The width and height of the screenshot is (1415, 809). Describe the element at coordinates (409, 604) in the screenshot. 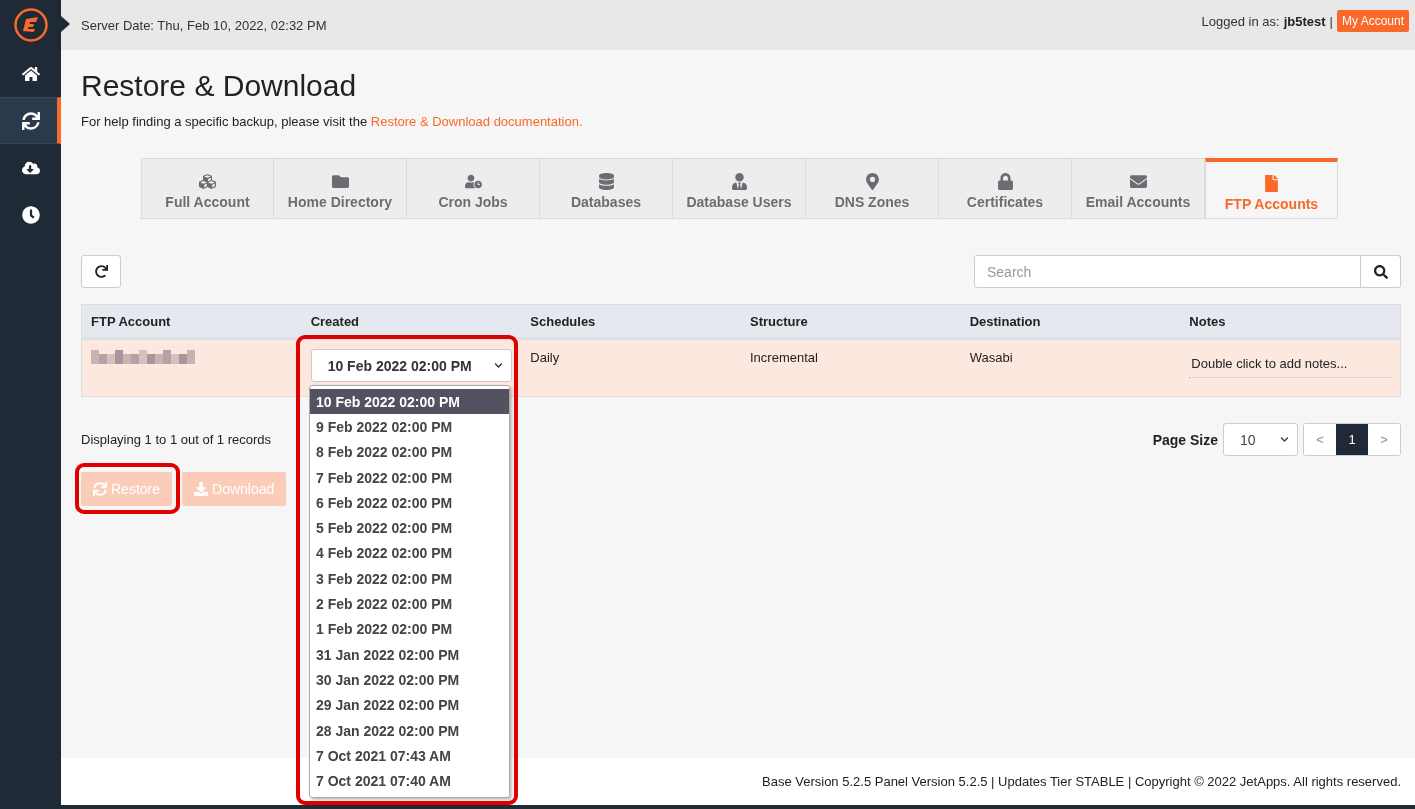

I see `dropdown-option: 2 Feb 2022 02:00 PM` at that location.